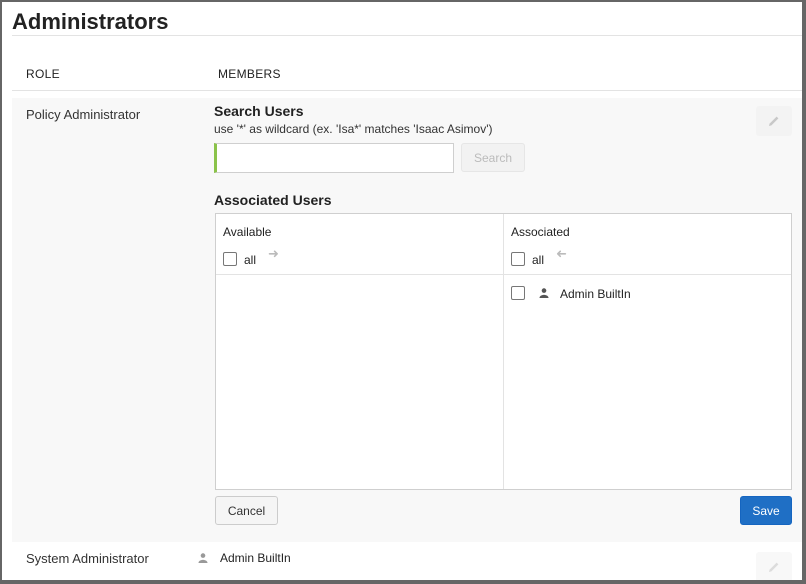 The height and width of the screenshot is (584, 806). I want to click on user-name: Admin BuiltIn, so click(595, 294).